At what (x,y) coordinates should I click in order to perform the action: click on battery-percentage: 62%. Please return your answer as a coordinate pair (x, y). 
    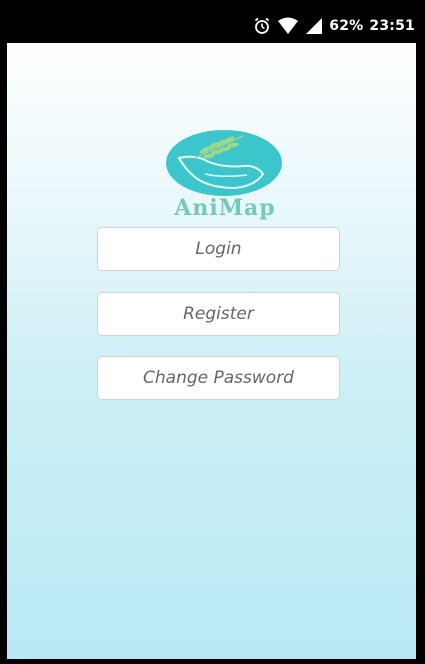
    Looking at the image, I should click on (346, 26).